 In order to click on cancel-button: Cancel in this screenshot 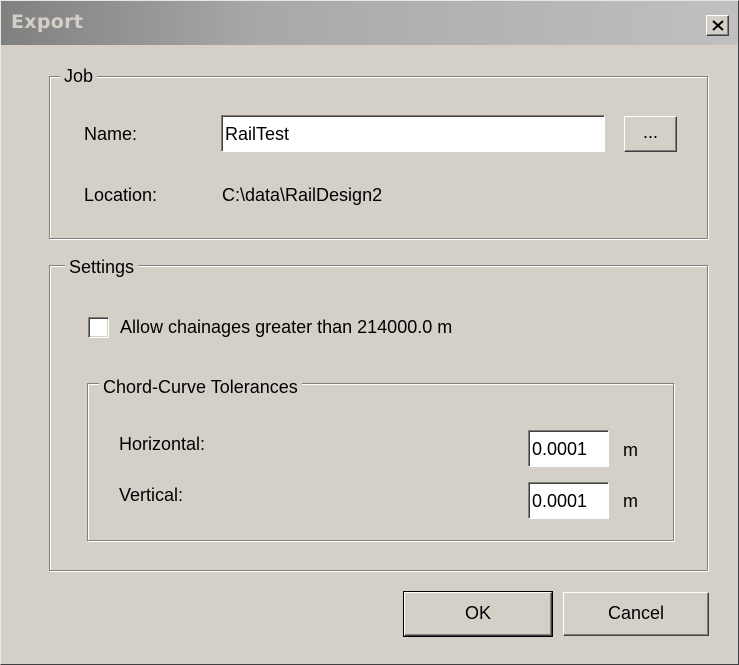, I will do `click(636, 614)`.